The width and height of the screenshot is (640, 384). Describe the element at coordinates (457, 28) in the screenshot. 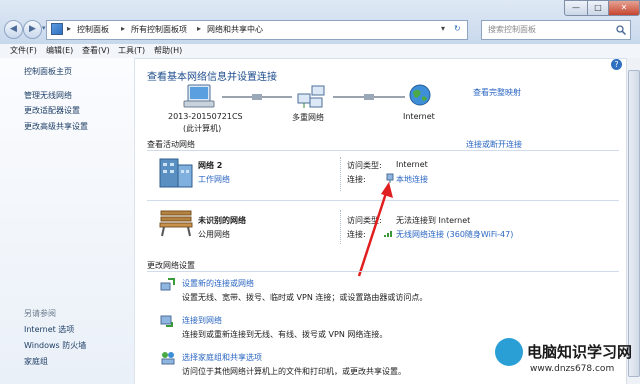

I see `refresh-icon: ↻` at that location.